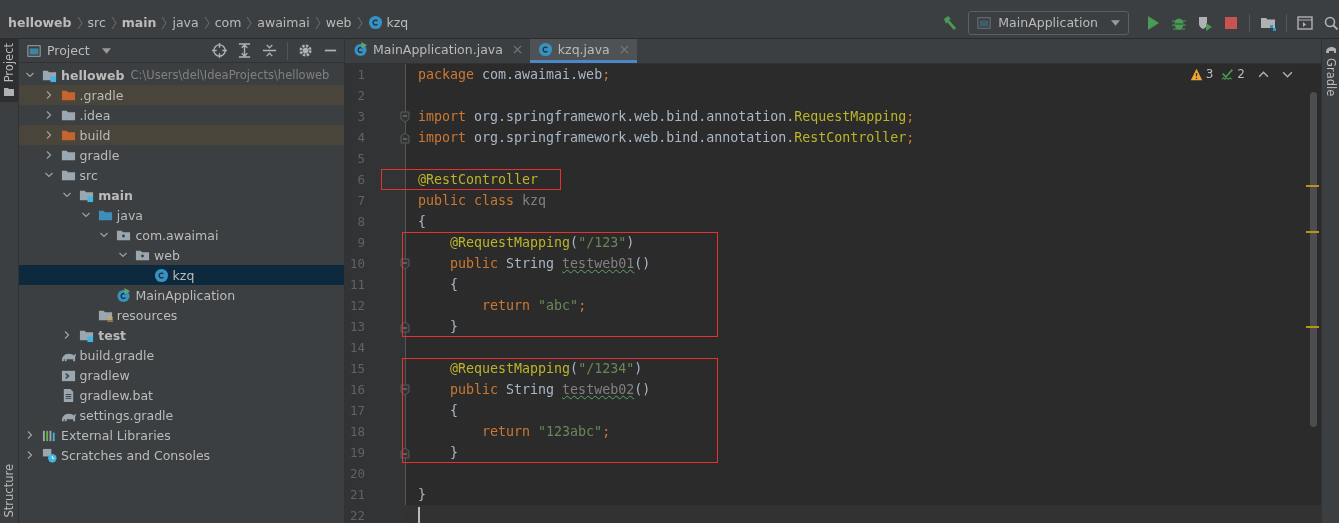 The width and height of the screenshot is (1339, 523). What do you see at coordinates (185, 295) in the screenshot?
I see `tree-item-label: MainApplication` at bounding box center [185, 295].